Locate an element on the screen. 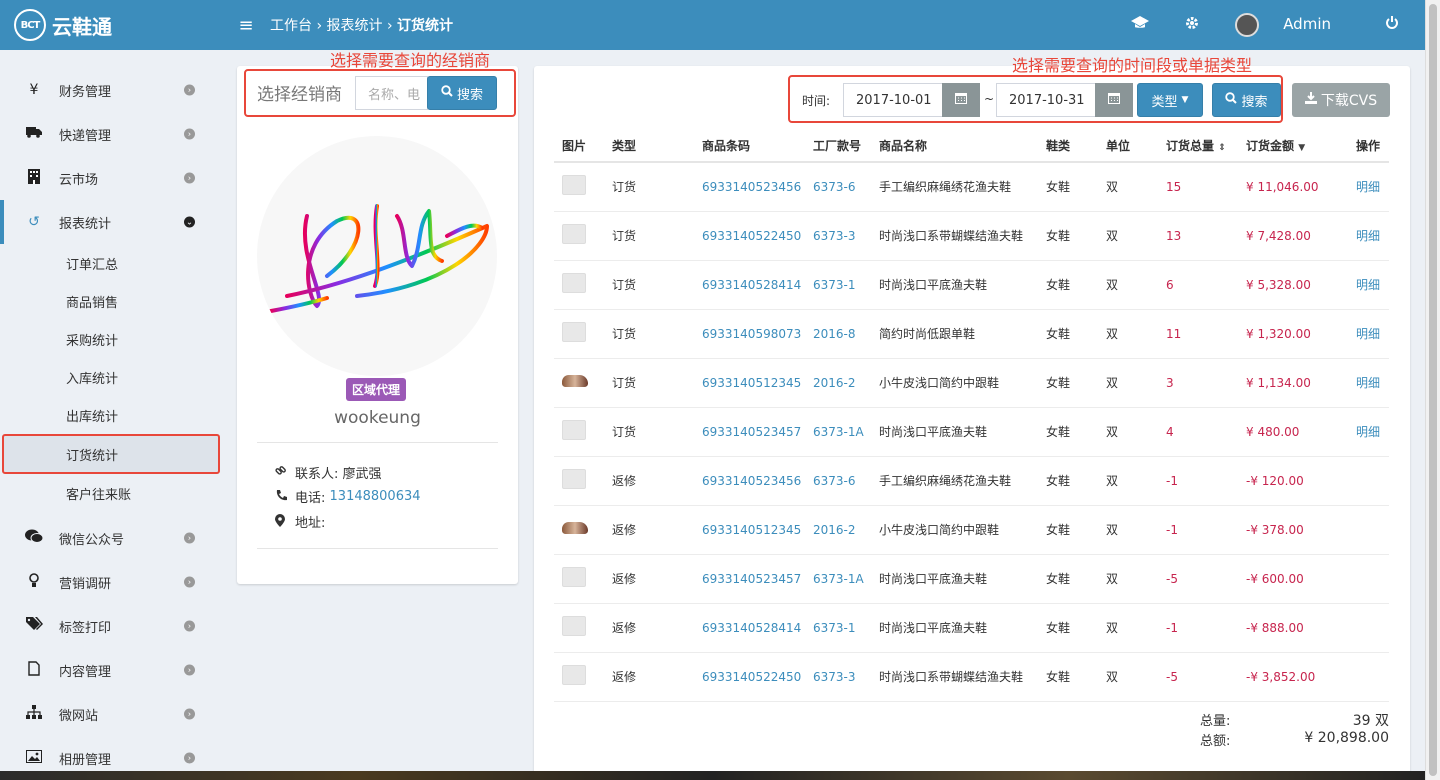 This screenshot has width=1440, height=780. submenu-item-order-stats: 订货统计 is located at coordinates (111, 454).